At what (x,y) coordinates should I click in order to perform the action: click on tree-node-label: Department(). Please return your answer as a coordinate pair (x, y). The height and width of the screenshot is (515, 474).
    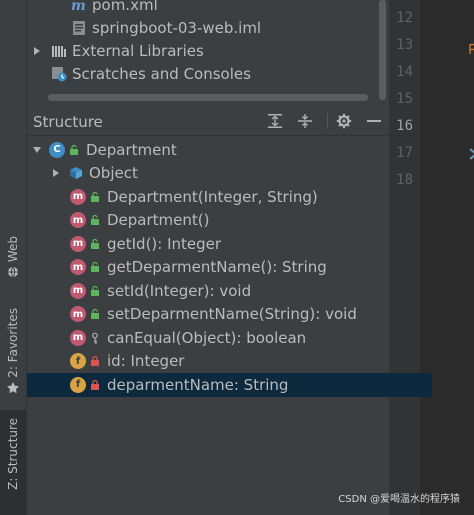
    Looking at the image, I should click on (158, 220).